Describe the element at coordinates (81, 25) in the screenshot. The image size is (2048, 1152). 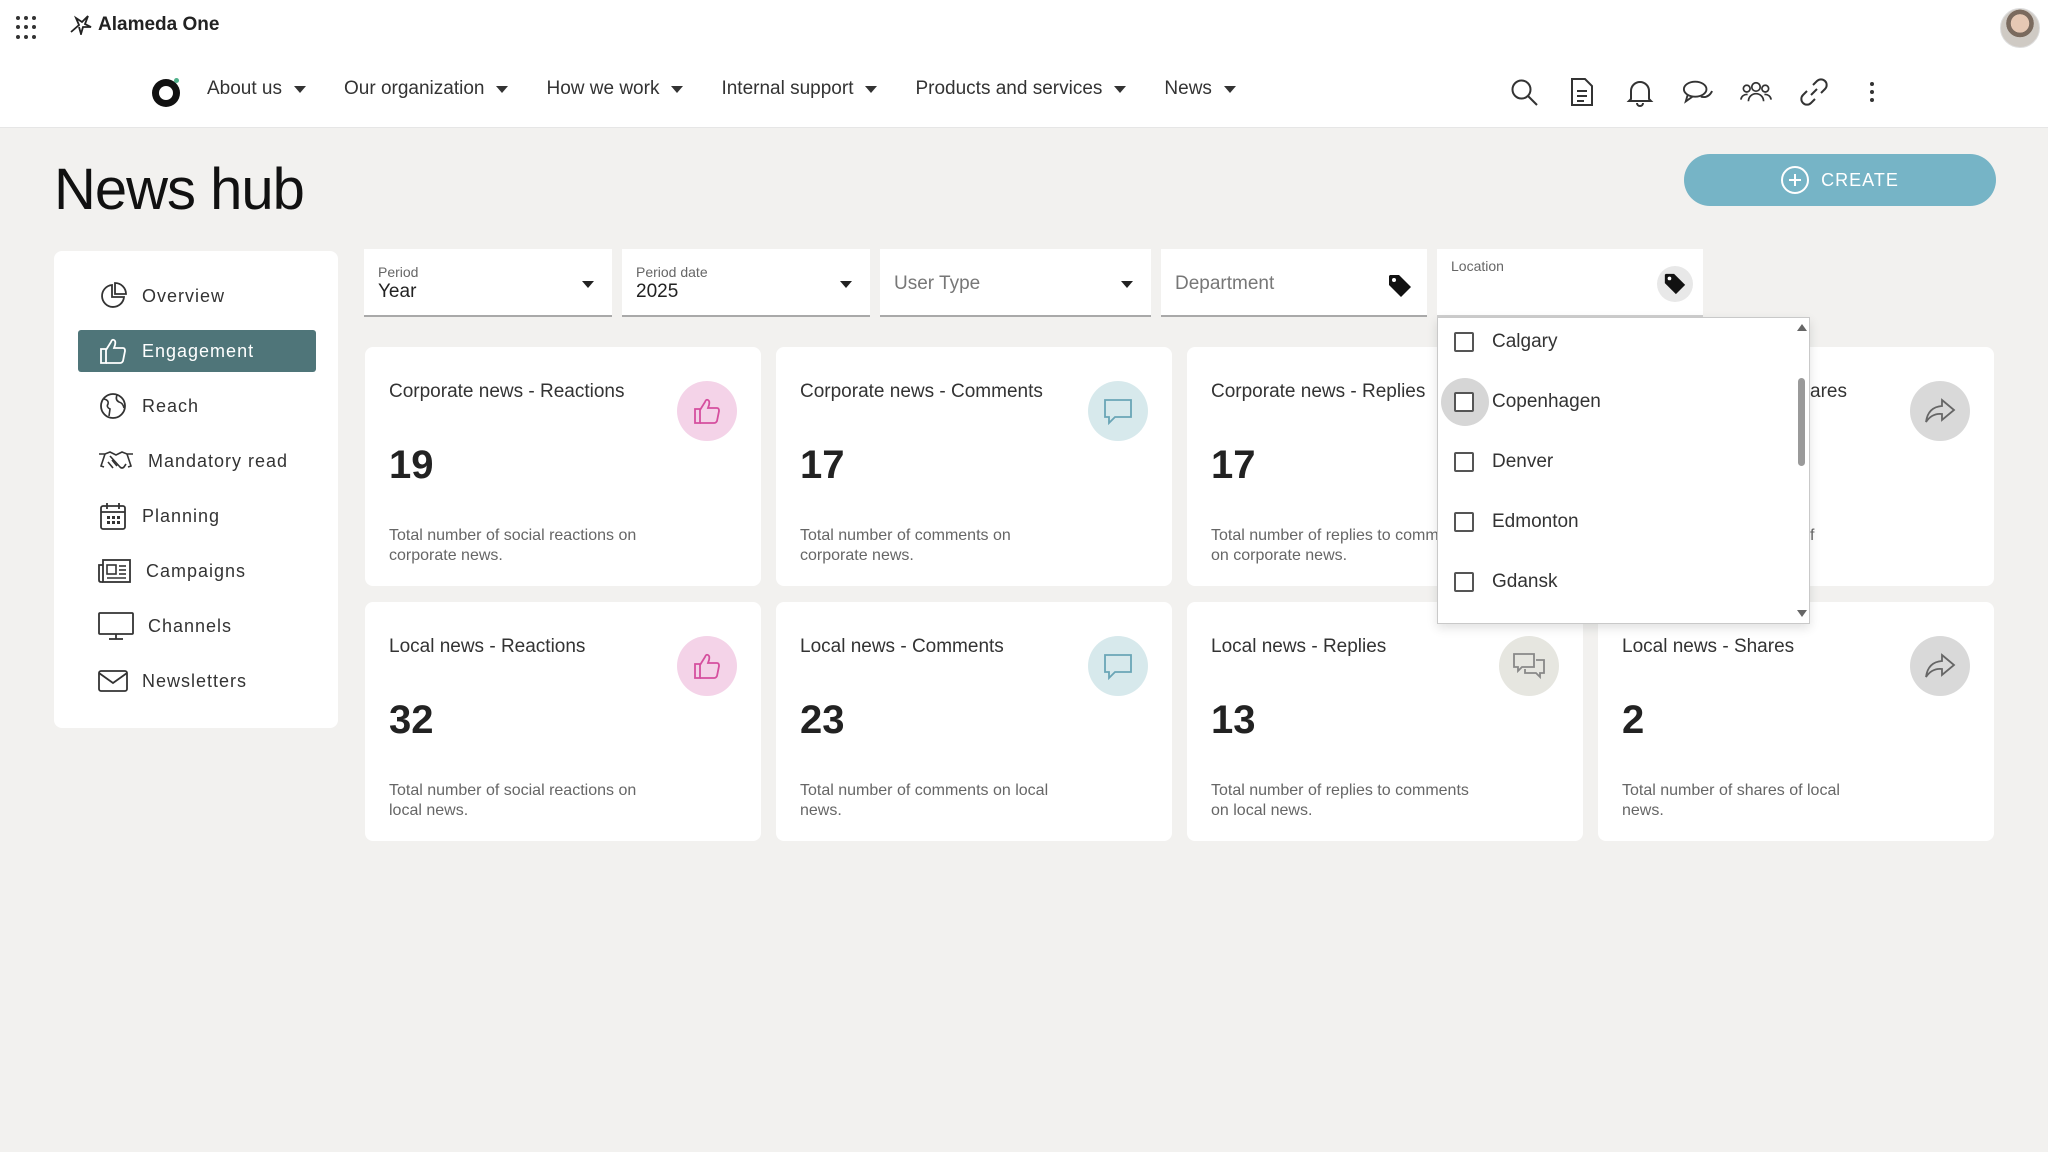
I see `brand-logo-icon` at that location.